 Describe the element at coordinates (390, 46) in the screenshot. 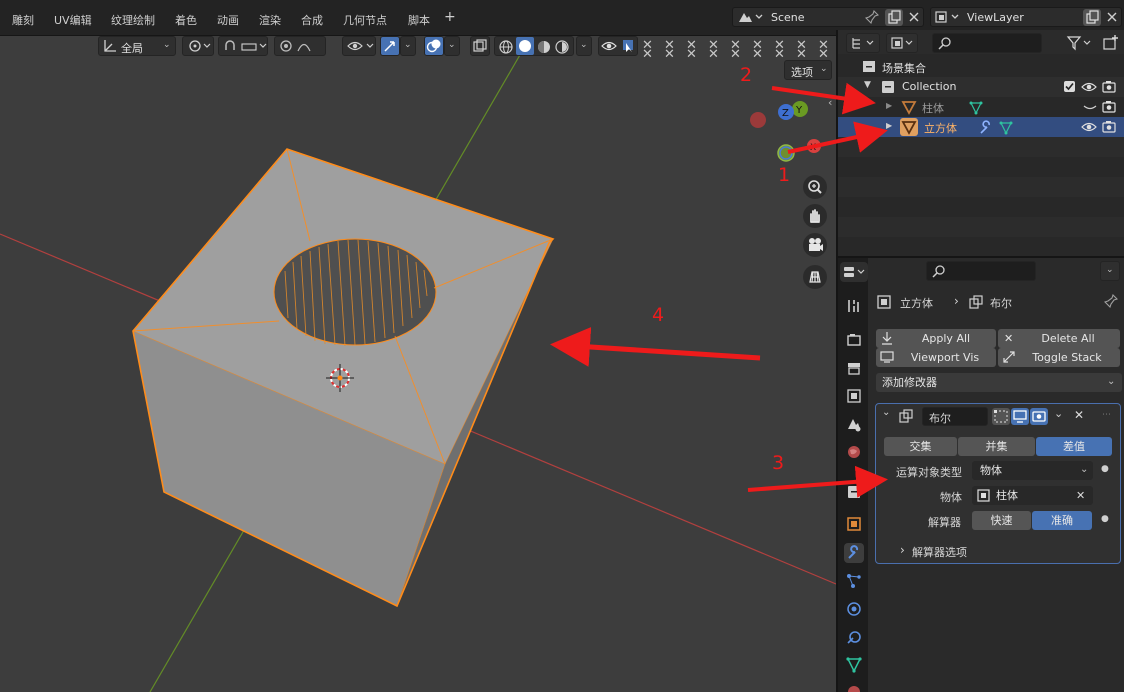

I see `gizmo-toggle` at that location.